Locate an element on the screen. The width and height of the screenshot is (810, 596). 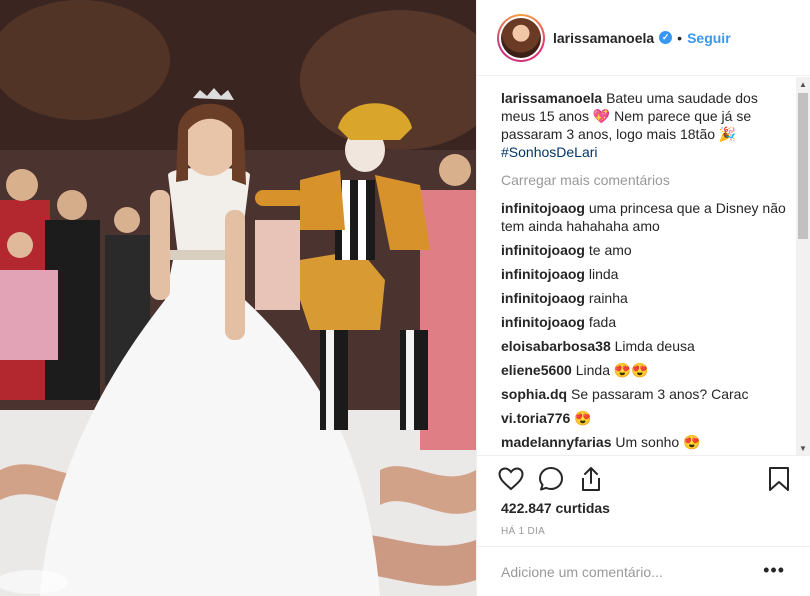
action-icons-row is located at coordinates (647, 481).